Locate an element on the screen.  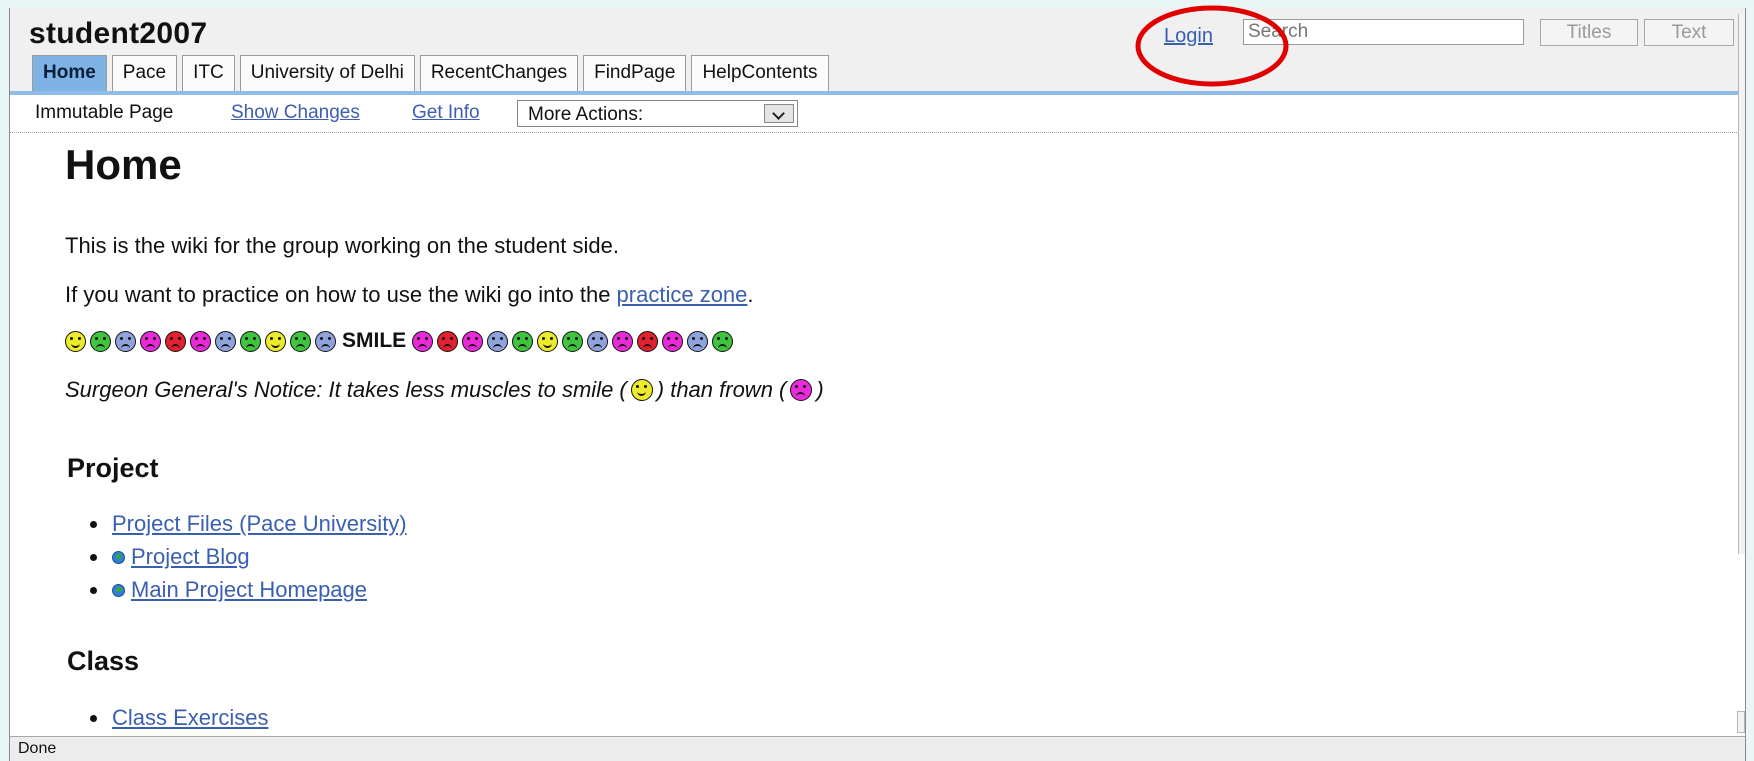
chevron-down-icon is located at coordinates (779, 113).